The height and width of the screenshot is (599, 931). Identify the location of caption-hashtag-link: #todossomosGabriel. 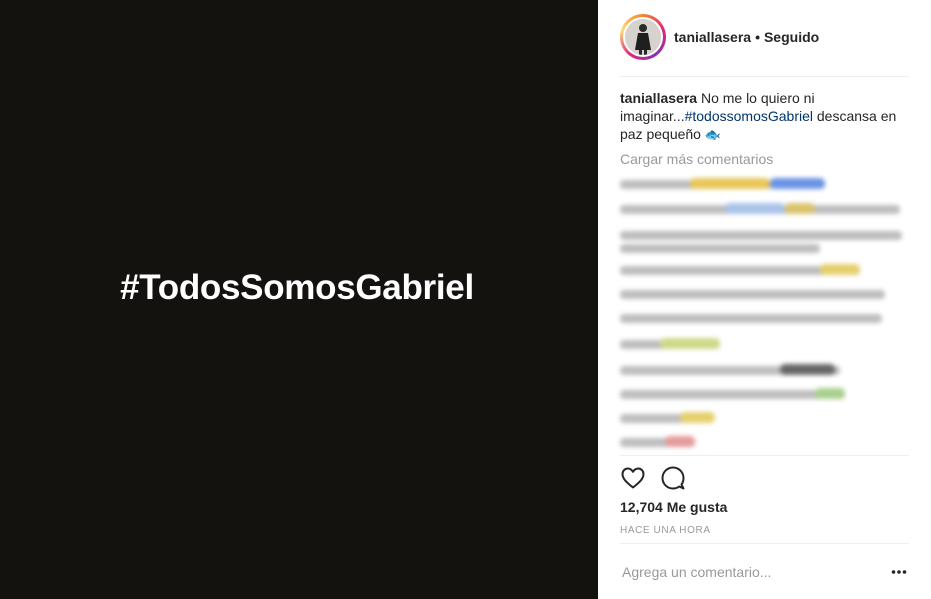
(749, 116).